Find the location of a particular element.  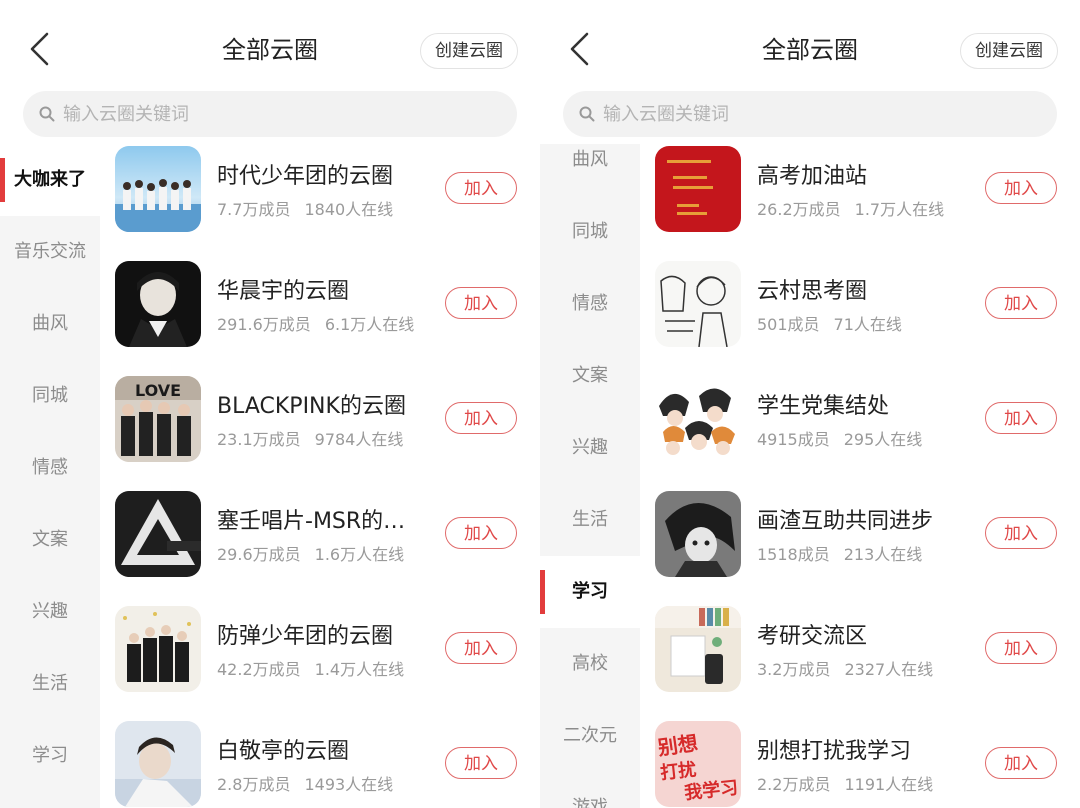

online-count: 1840人在线 is located at coordinates (349, 209).